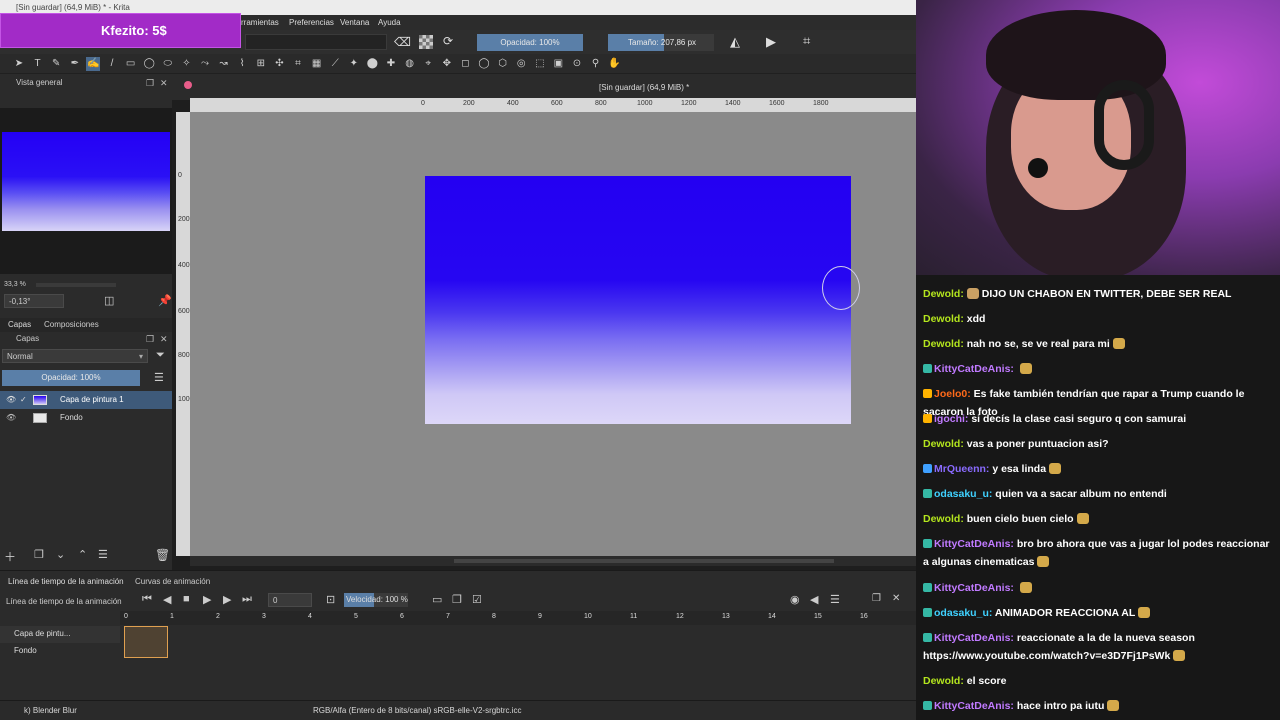 The image size is (1280, 720). I want to click on zoom-slider, so click(76, 285).